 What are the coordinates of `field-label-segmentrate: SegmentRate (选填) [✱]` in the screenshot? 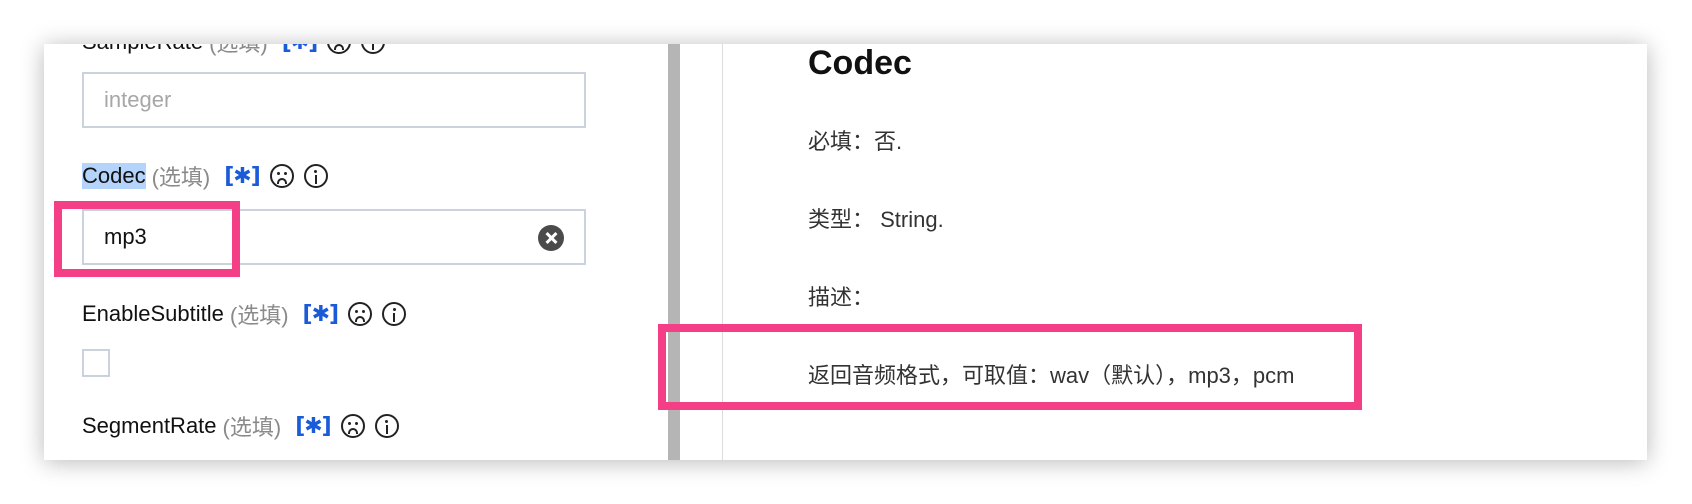 It's located at (240, 426).